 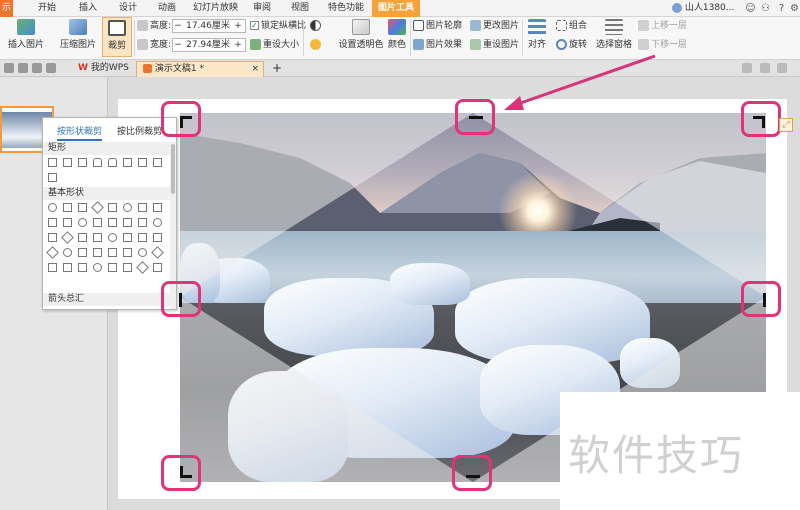 What do you see at coordinates (765, 68) in the screenshot?
I see `skin-switch-icon` at bounding box center [765, 68].